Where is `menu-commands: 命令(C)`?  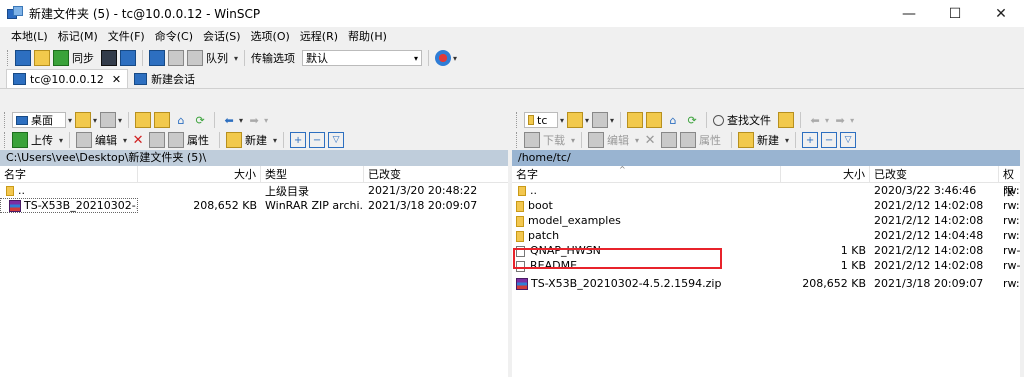
menu-commands: 命令(C) is located at coordinates (174, 37).